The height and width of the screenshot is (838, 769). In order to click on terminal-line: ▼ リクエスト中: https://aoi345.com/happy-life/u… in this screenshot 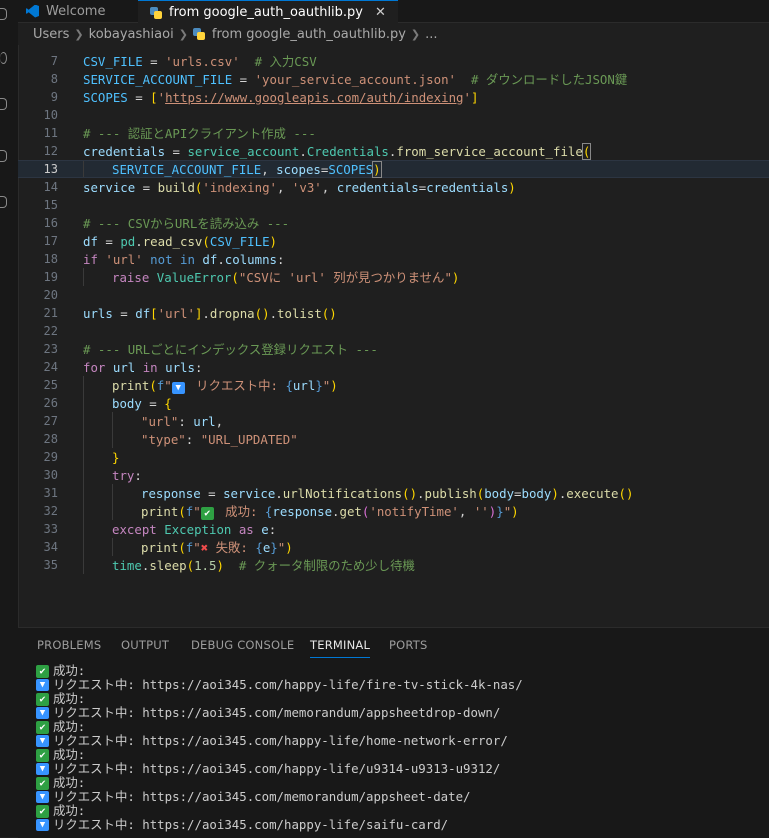, I will do `click(279, 769)`.